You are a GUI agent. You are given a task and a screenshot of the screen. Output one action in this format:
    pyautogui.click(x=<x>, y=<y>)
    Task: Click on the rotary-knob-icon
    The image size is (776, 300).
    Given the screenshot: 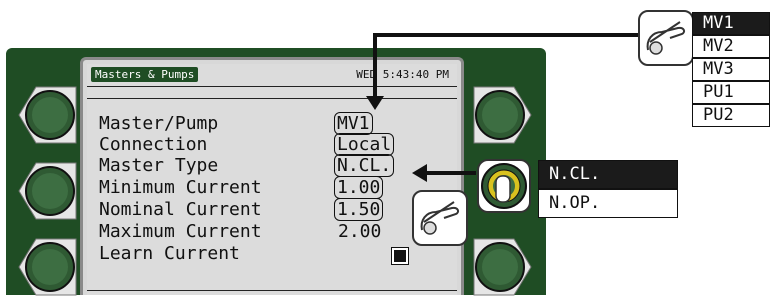 What is the action you would take?
    pyautogui.click(x=504, y=186)
    